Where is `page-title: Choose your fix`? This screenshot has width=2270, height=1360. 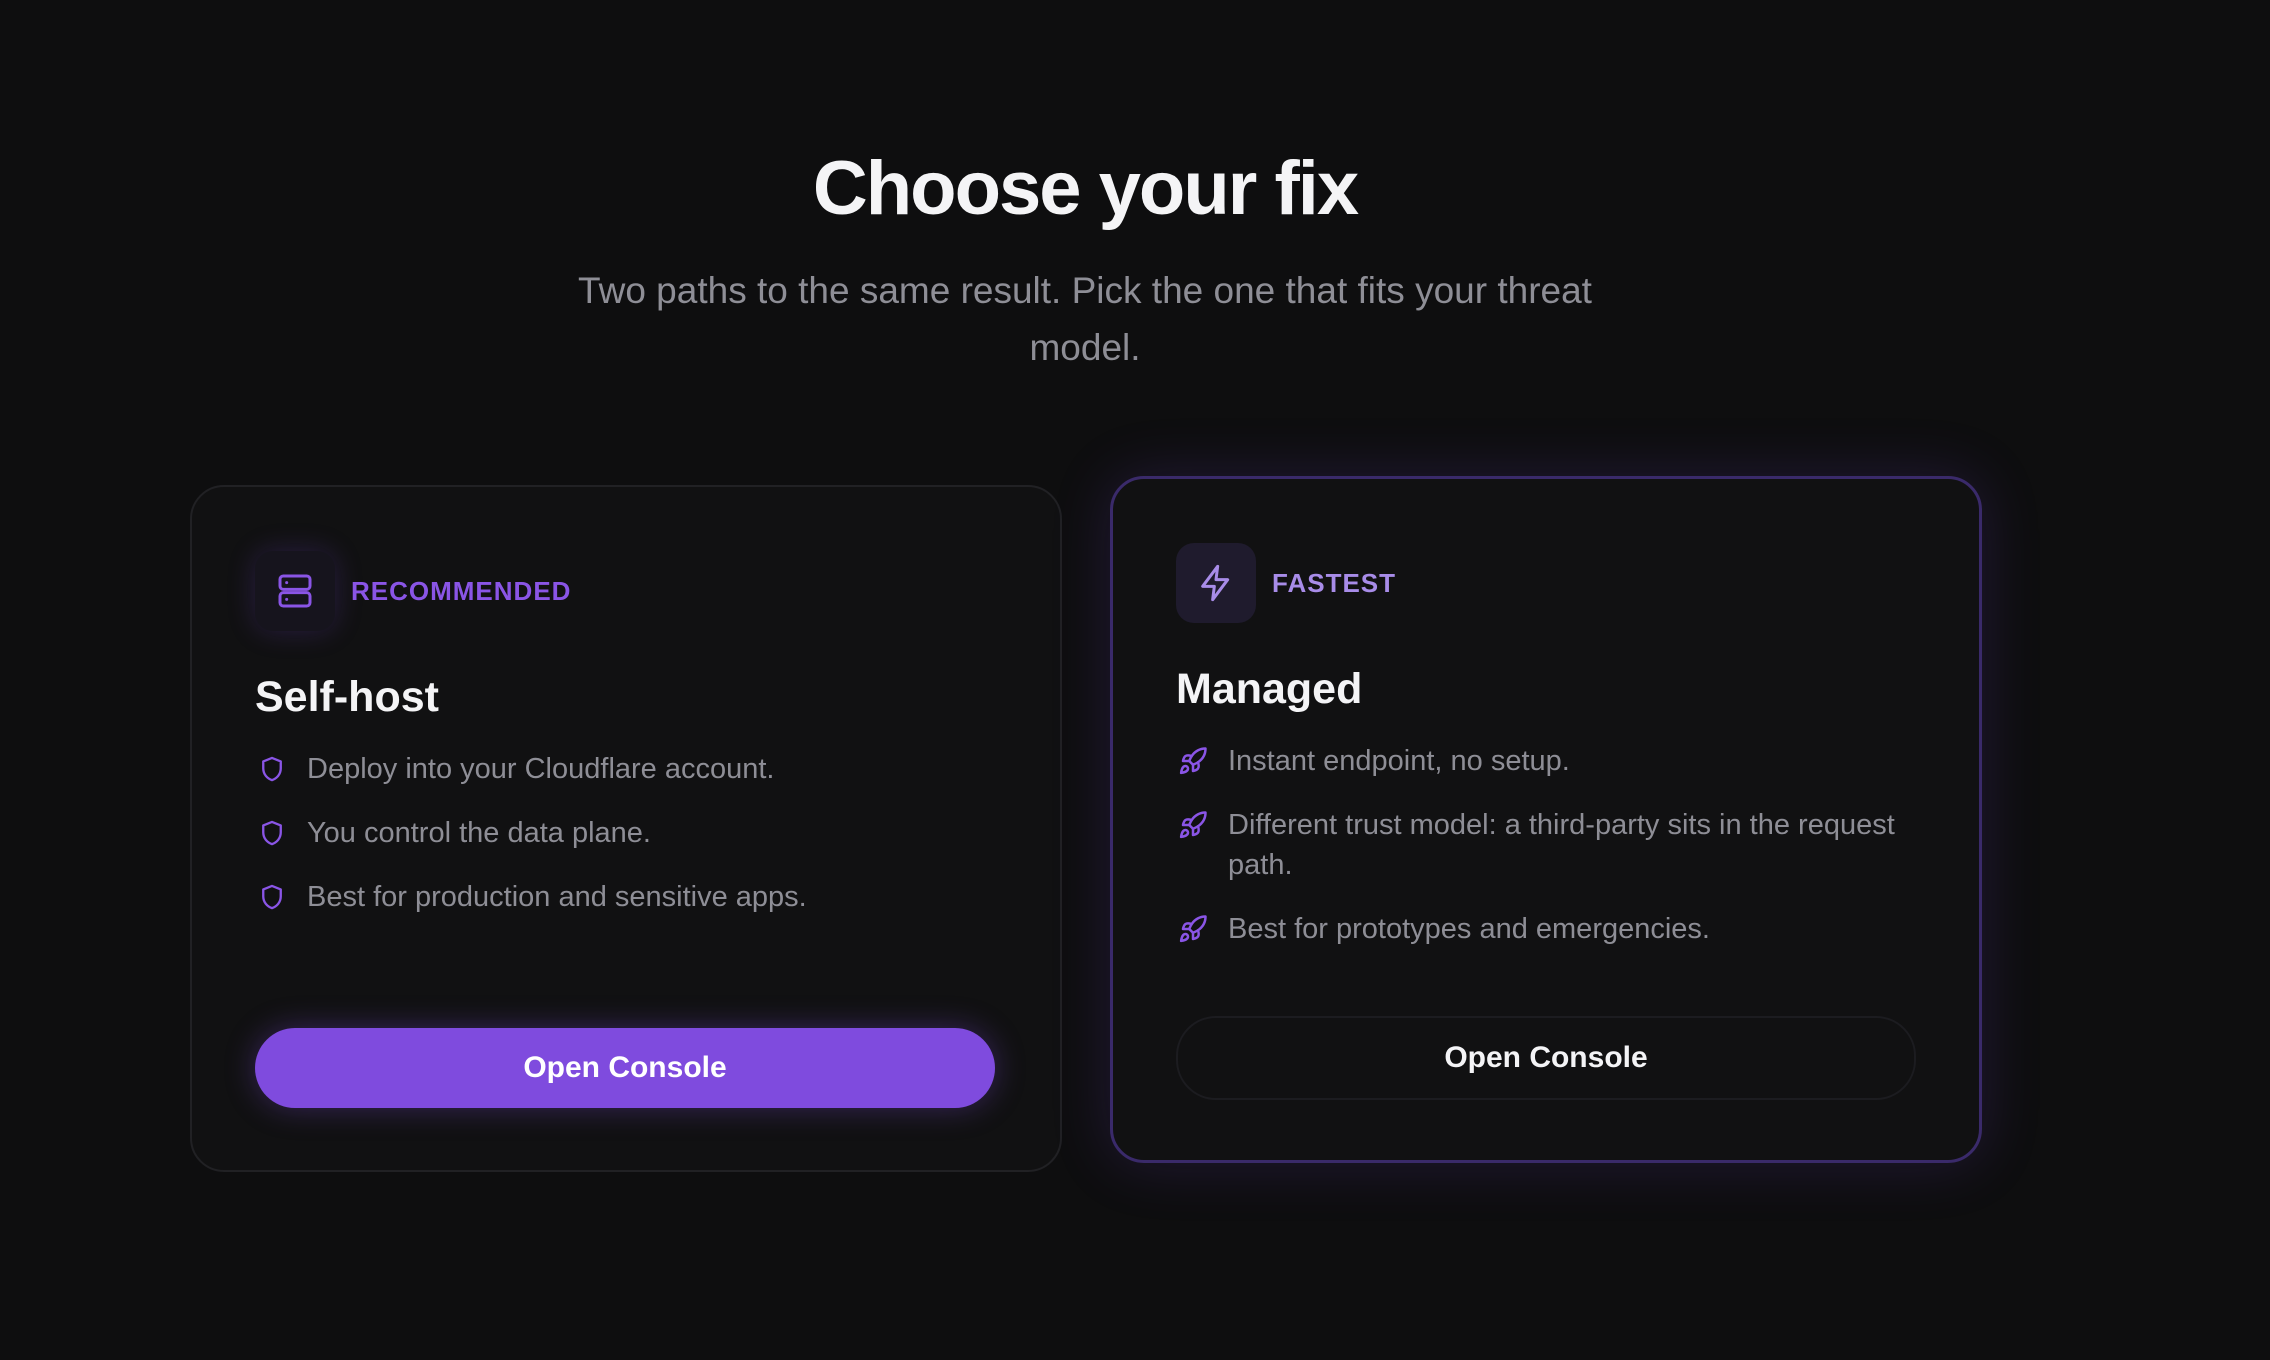 page-title: Choose your fix is located at coordinates (1085, 188).